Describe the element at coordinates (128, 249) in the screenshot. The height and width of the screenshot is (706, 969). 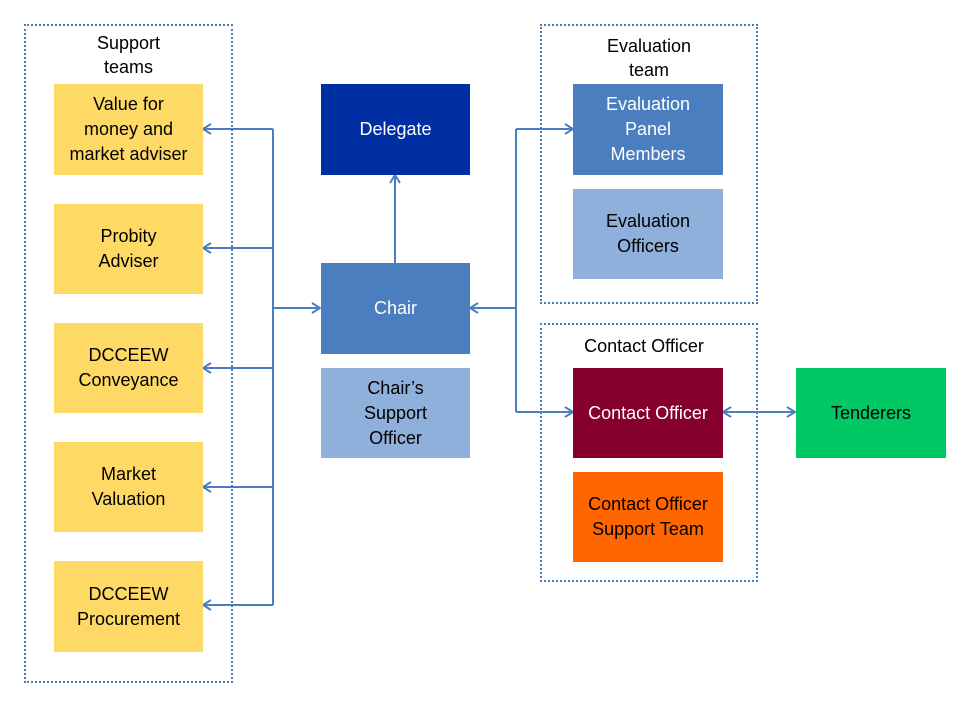
I see `node-probity-adviser: Probity Adviser` at that location.